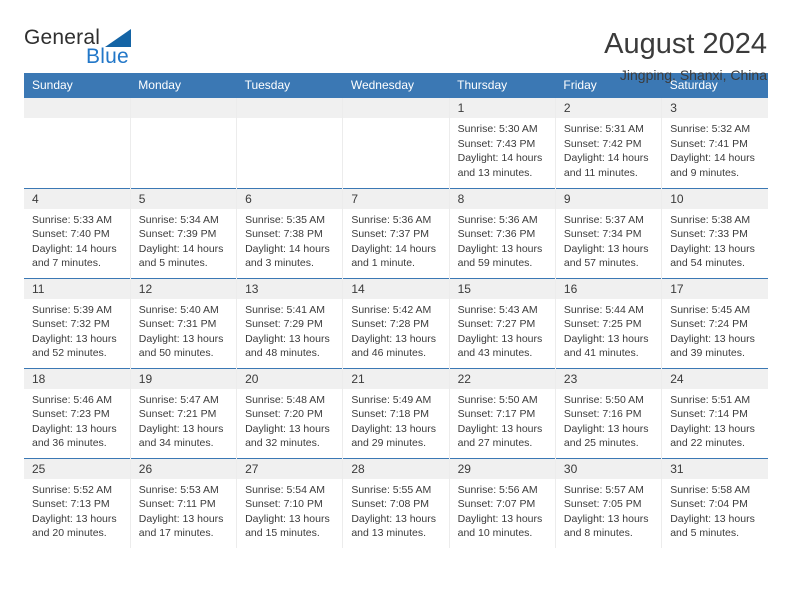 This screenshot has width=792, height=612. Describe the element at coordinates (710, 129) in the screenshot. I see `sunrise-text: Sunrise: 5:32 AM` at that location.